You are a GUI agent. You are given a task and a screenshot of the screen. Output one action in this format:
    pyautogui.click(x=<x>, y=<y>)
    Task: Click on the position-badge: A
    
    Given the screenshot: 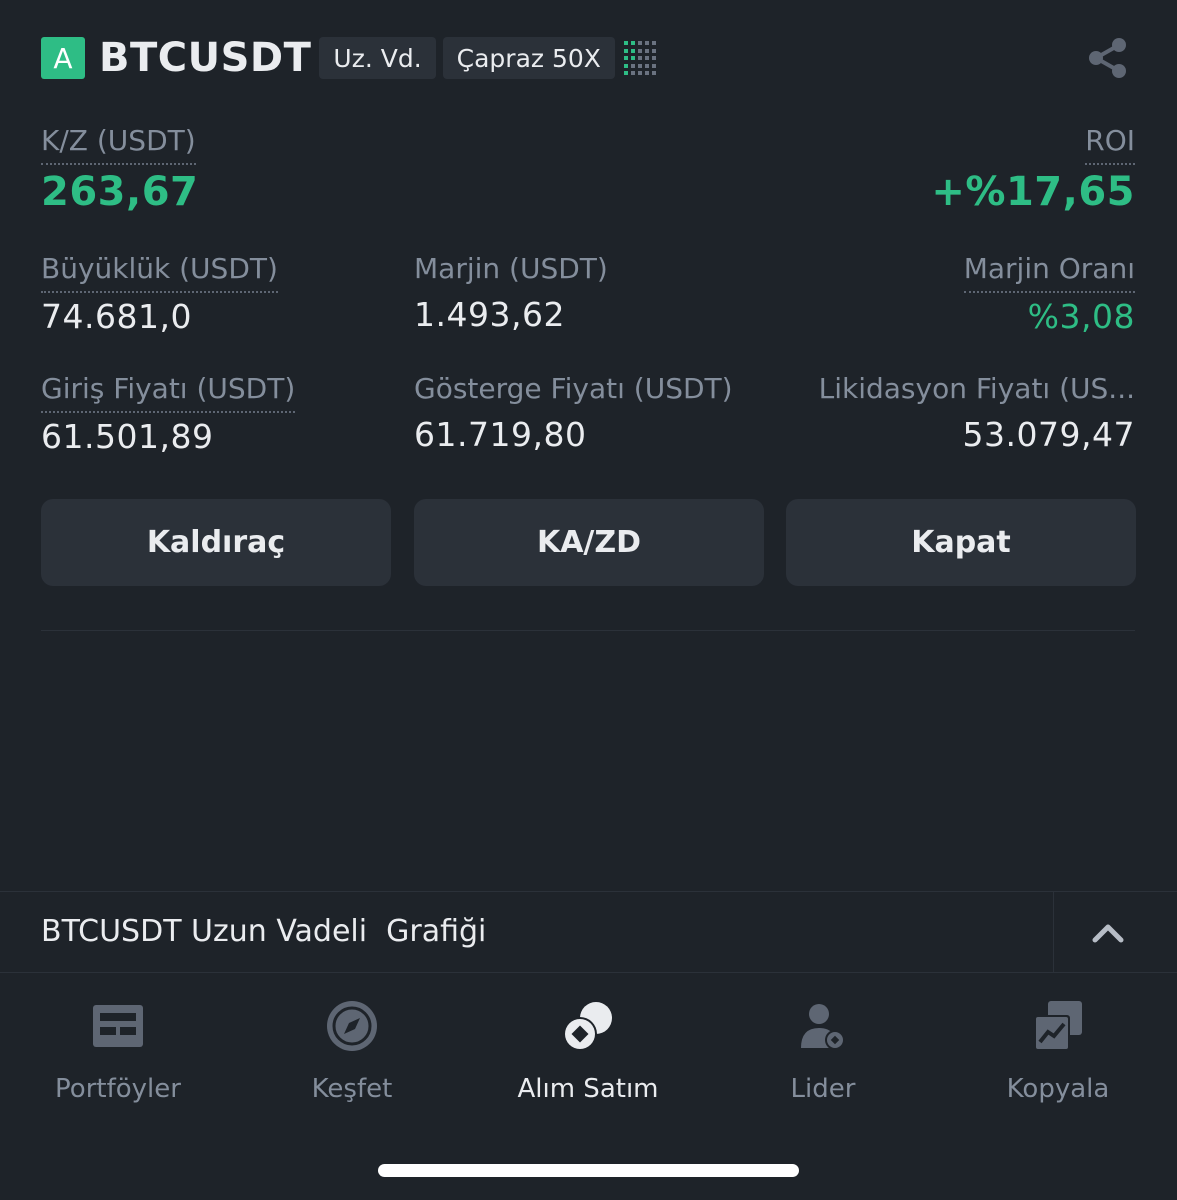 What is the action you would take?
    pyautogui.click(x=63, y=58)
    